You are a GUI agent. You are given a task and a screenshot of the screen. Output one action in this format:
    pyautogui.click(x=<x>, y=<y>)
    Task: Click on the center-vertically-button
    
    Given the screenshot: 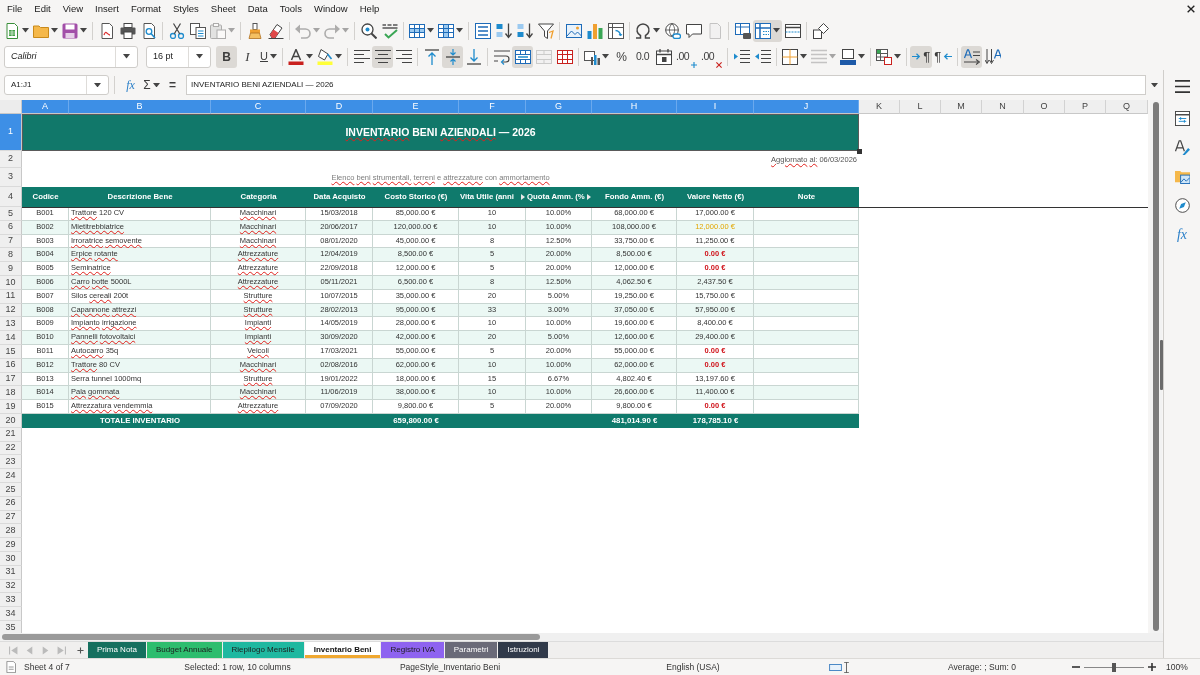 What is the action you would take?
    pyautogui.click(x=452, y=56)
    